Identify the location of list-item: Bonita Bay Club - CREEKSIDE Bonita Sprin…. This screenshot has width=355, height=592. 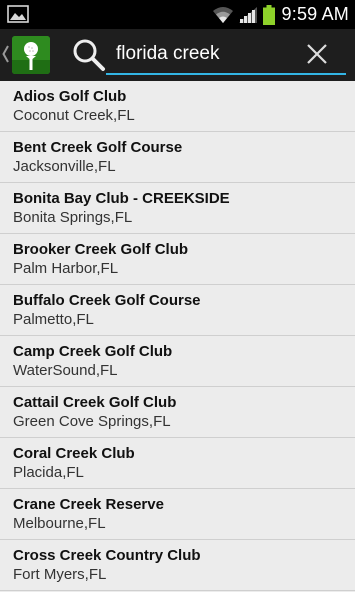
(177, 208).